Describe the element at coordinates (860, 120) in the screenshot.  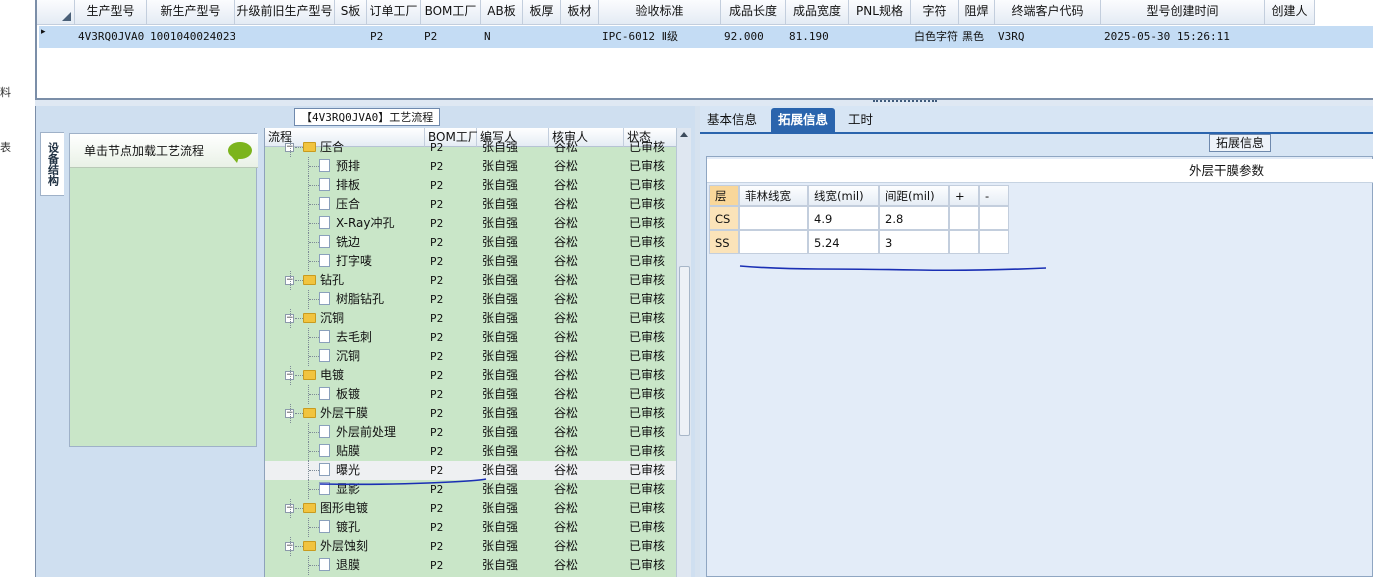
I see `tab-work-hours: 工时` at that location.